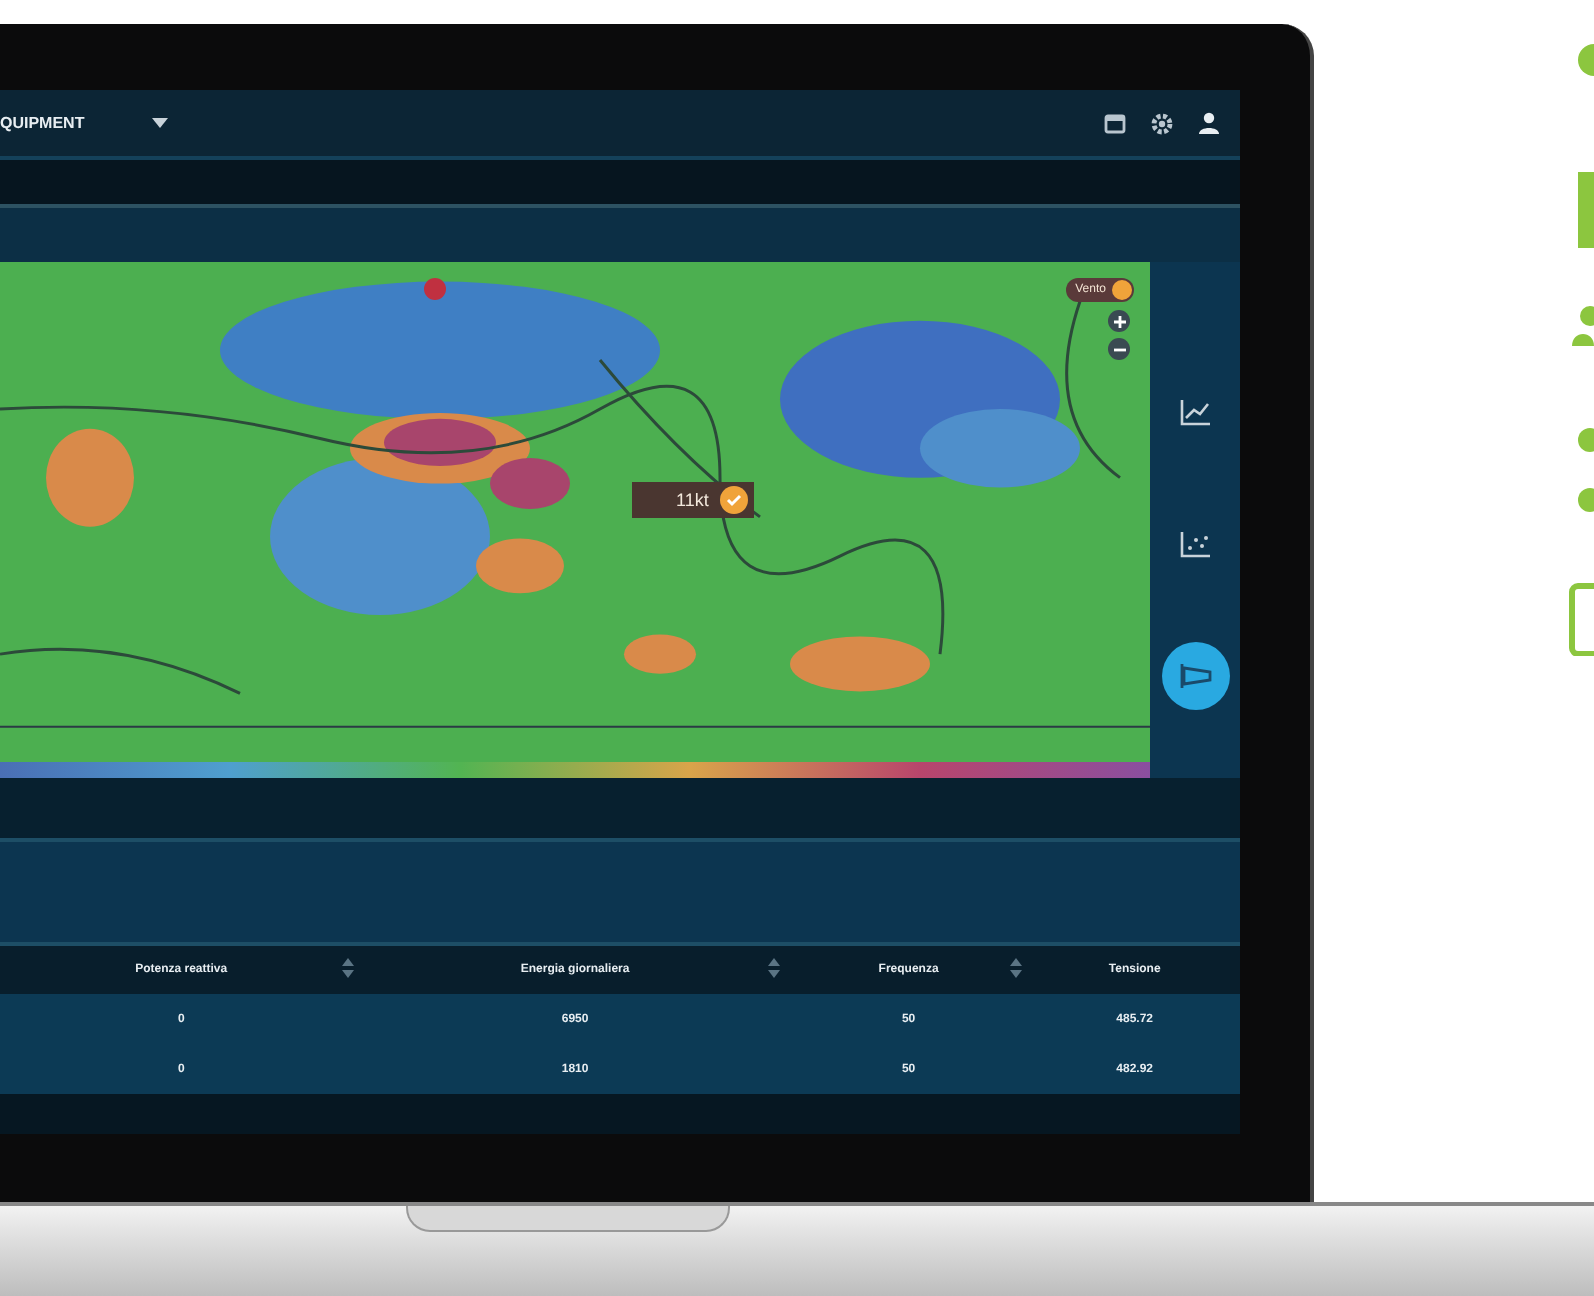  I want to click on windsock-button, so click(1195, 676).